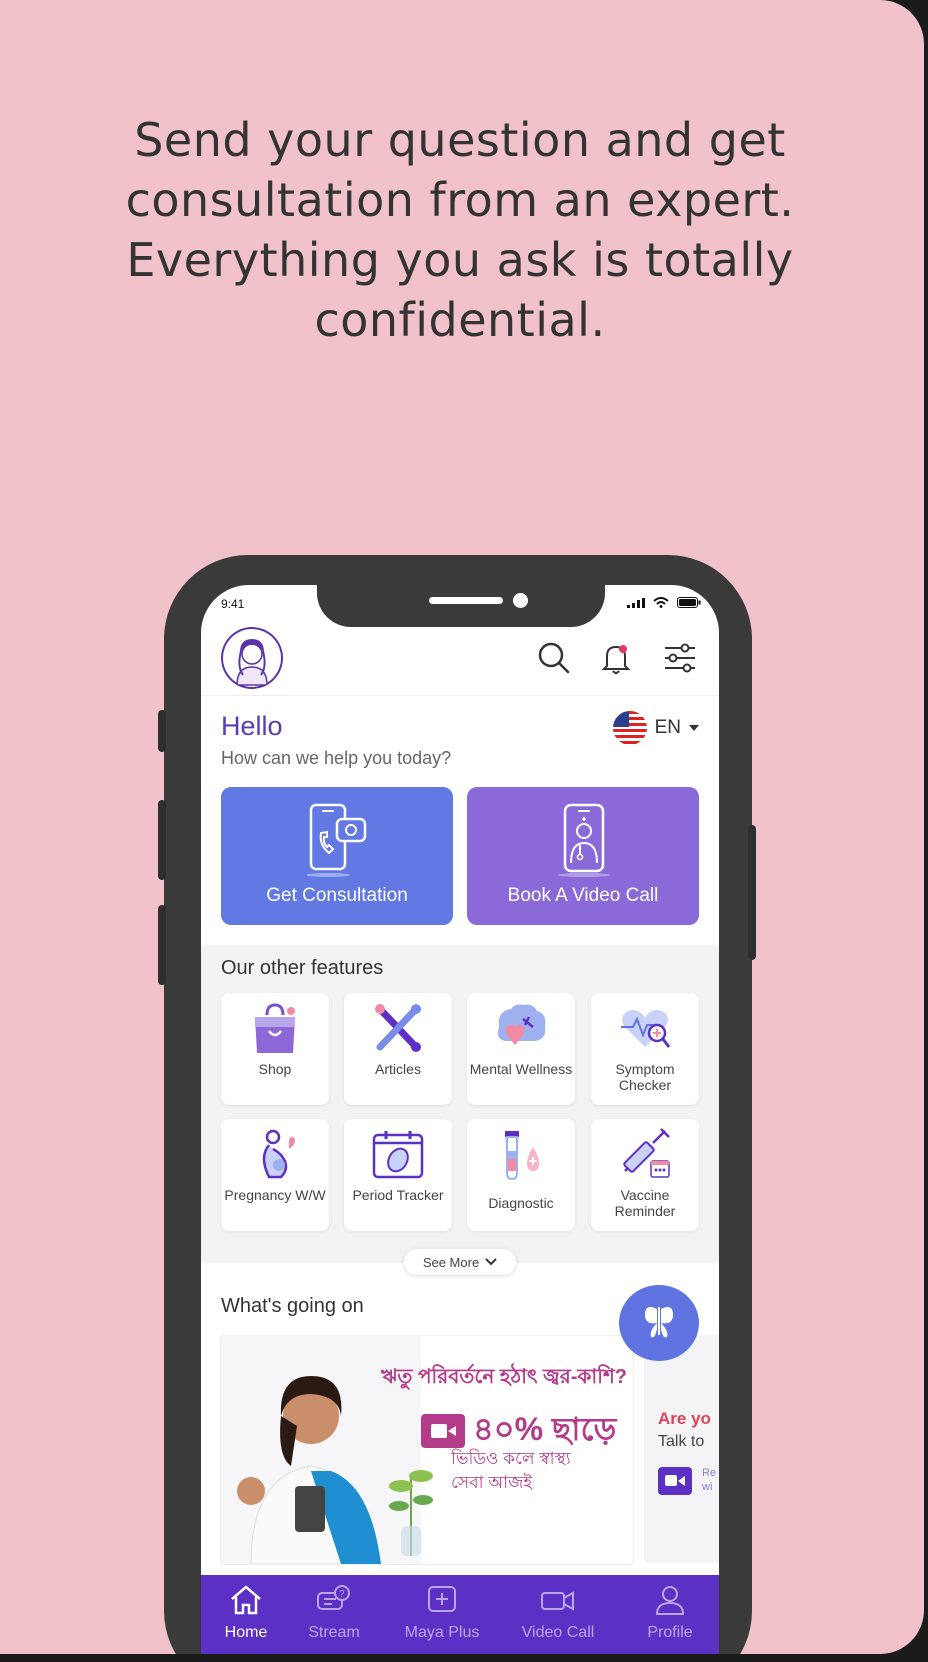 This screenshot has height=1662, width=928. I want to click on feature-tile-diagnostic: Diagnostic, so click(521, 1175).